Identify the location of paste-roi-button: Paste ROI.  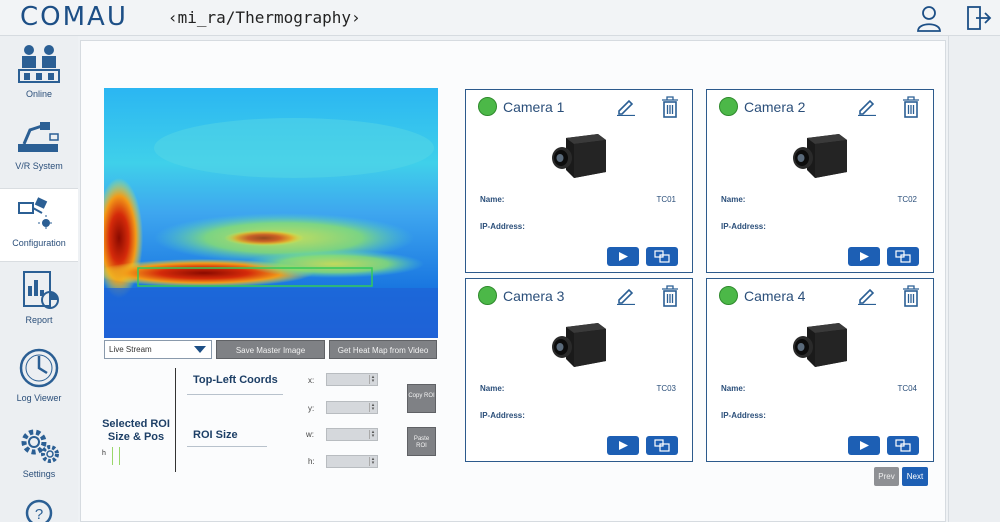
(421, 441).